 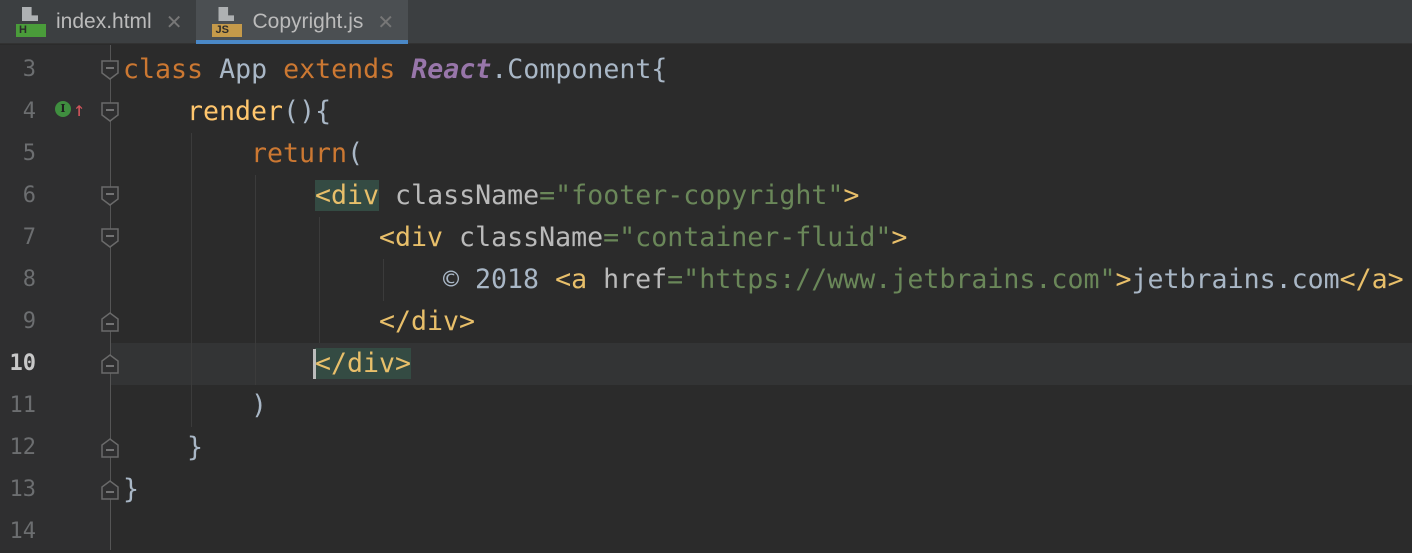 I want to click on code-token: React, so click(x=451, y=69).